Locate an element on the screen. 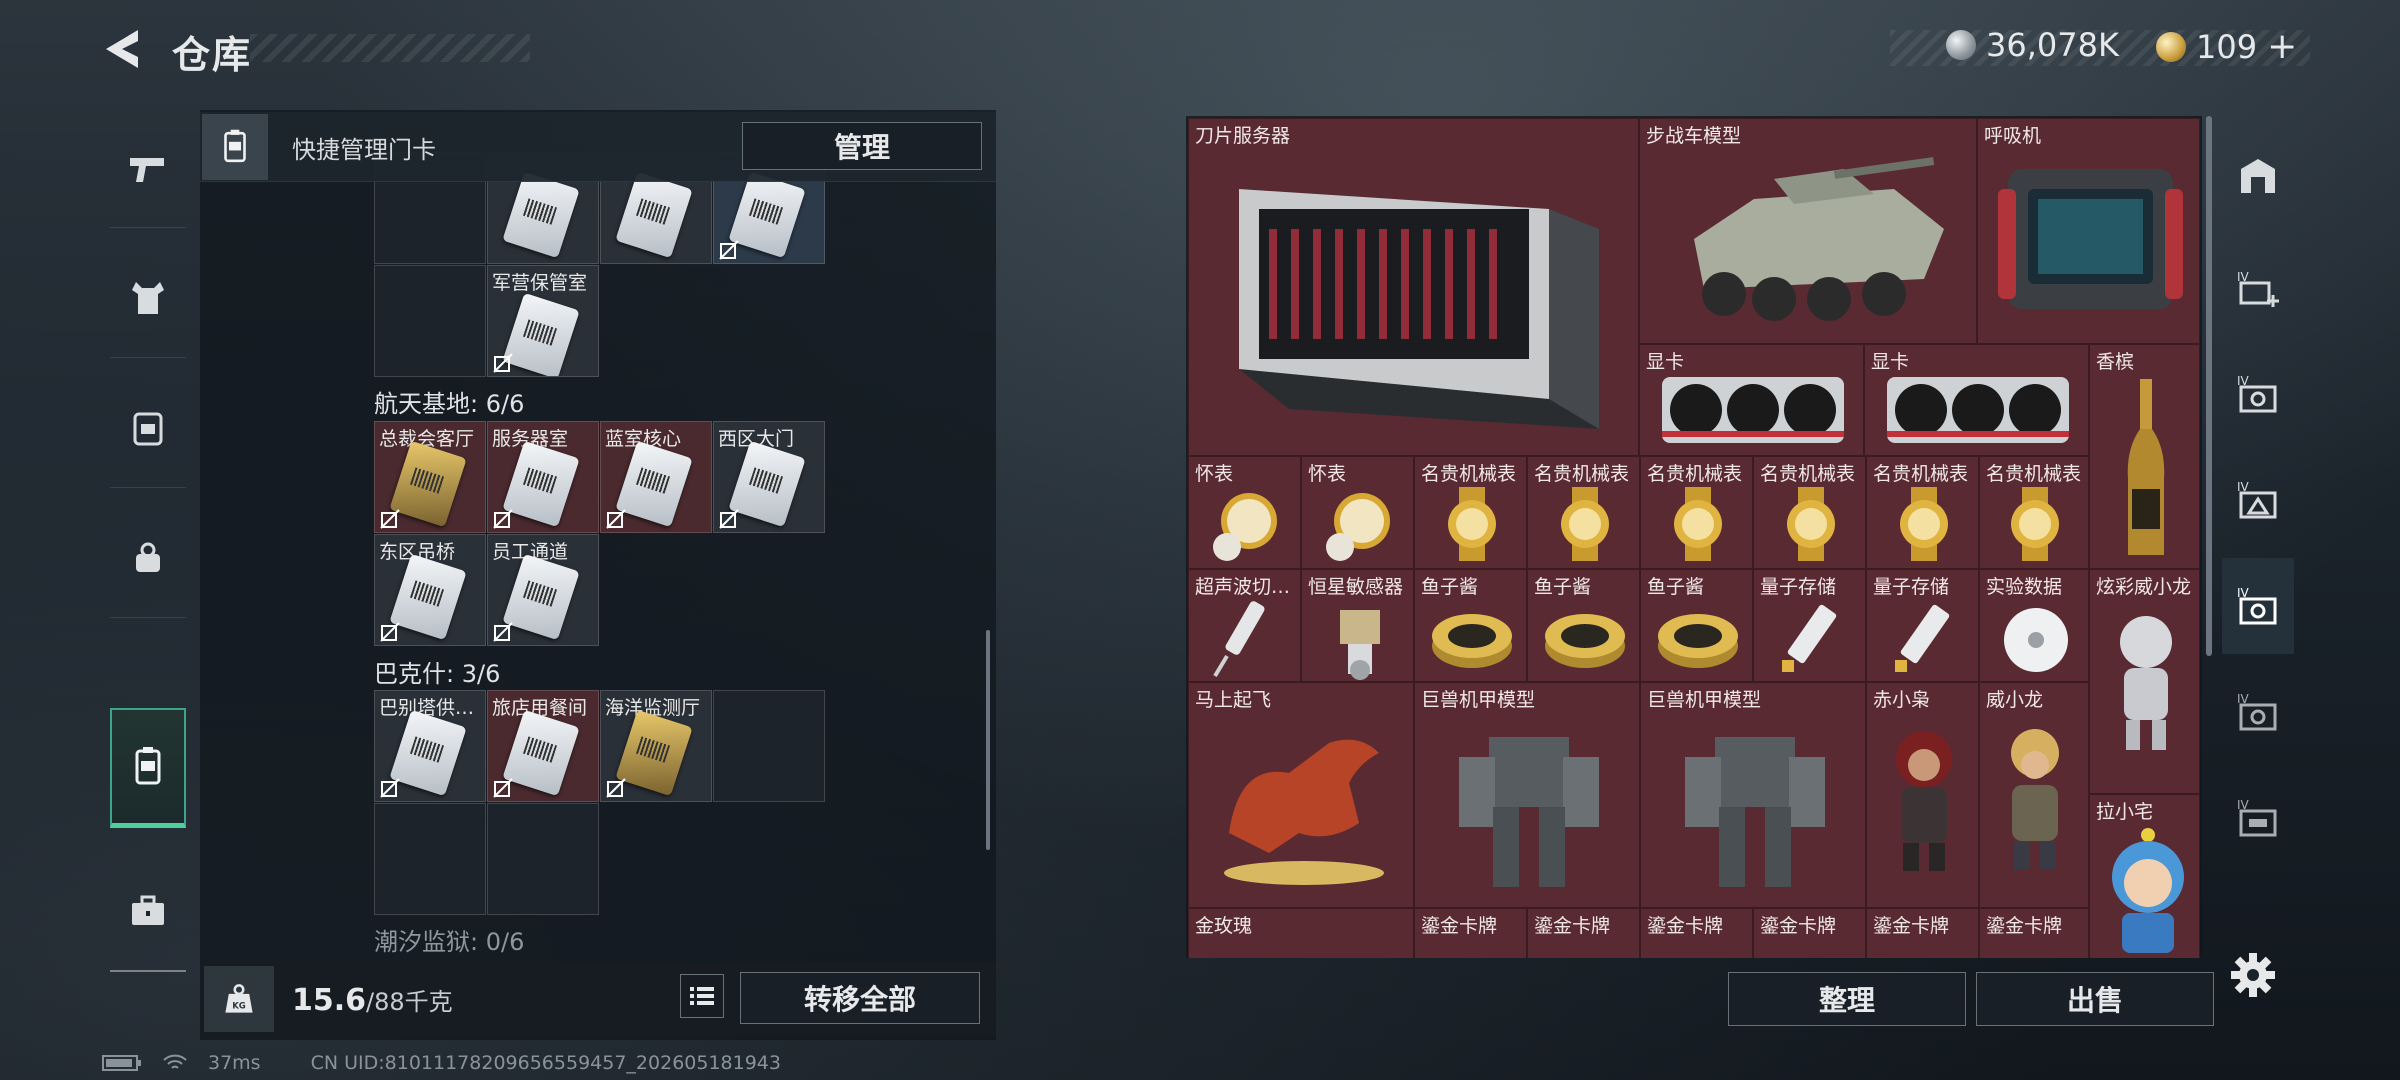  item-label: 金玫瑰 is located at coordinates (1224, 926).